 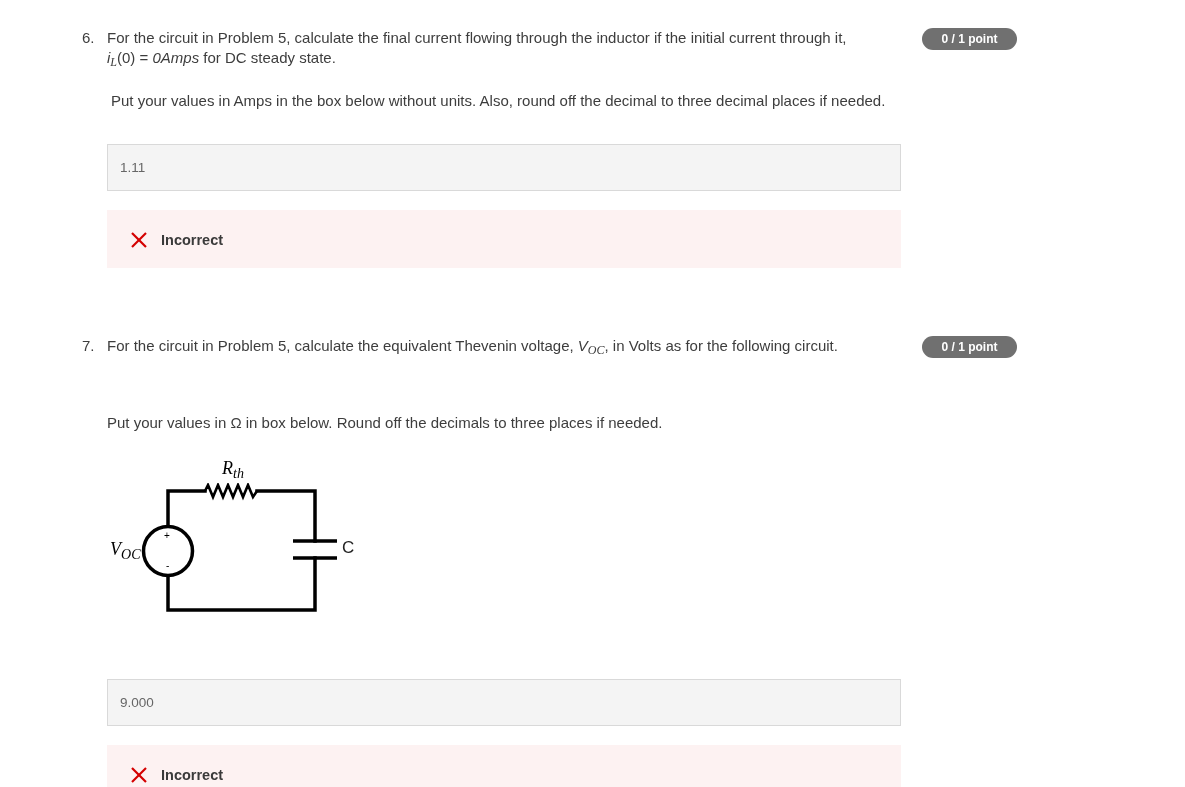 What do you see at coordinates (125, 549) in the screenshot?
I see `source-label: V$_{OC}$` at bounding box center [125, 549].